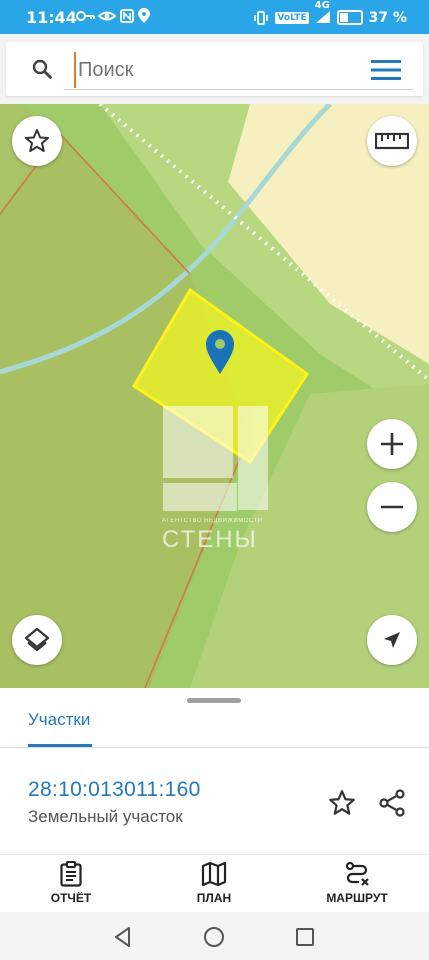 This screenshot has width=429, height=960. I want to click on report-clipboard-icon, so click(71, 874).